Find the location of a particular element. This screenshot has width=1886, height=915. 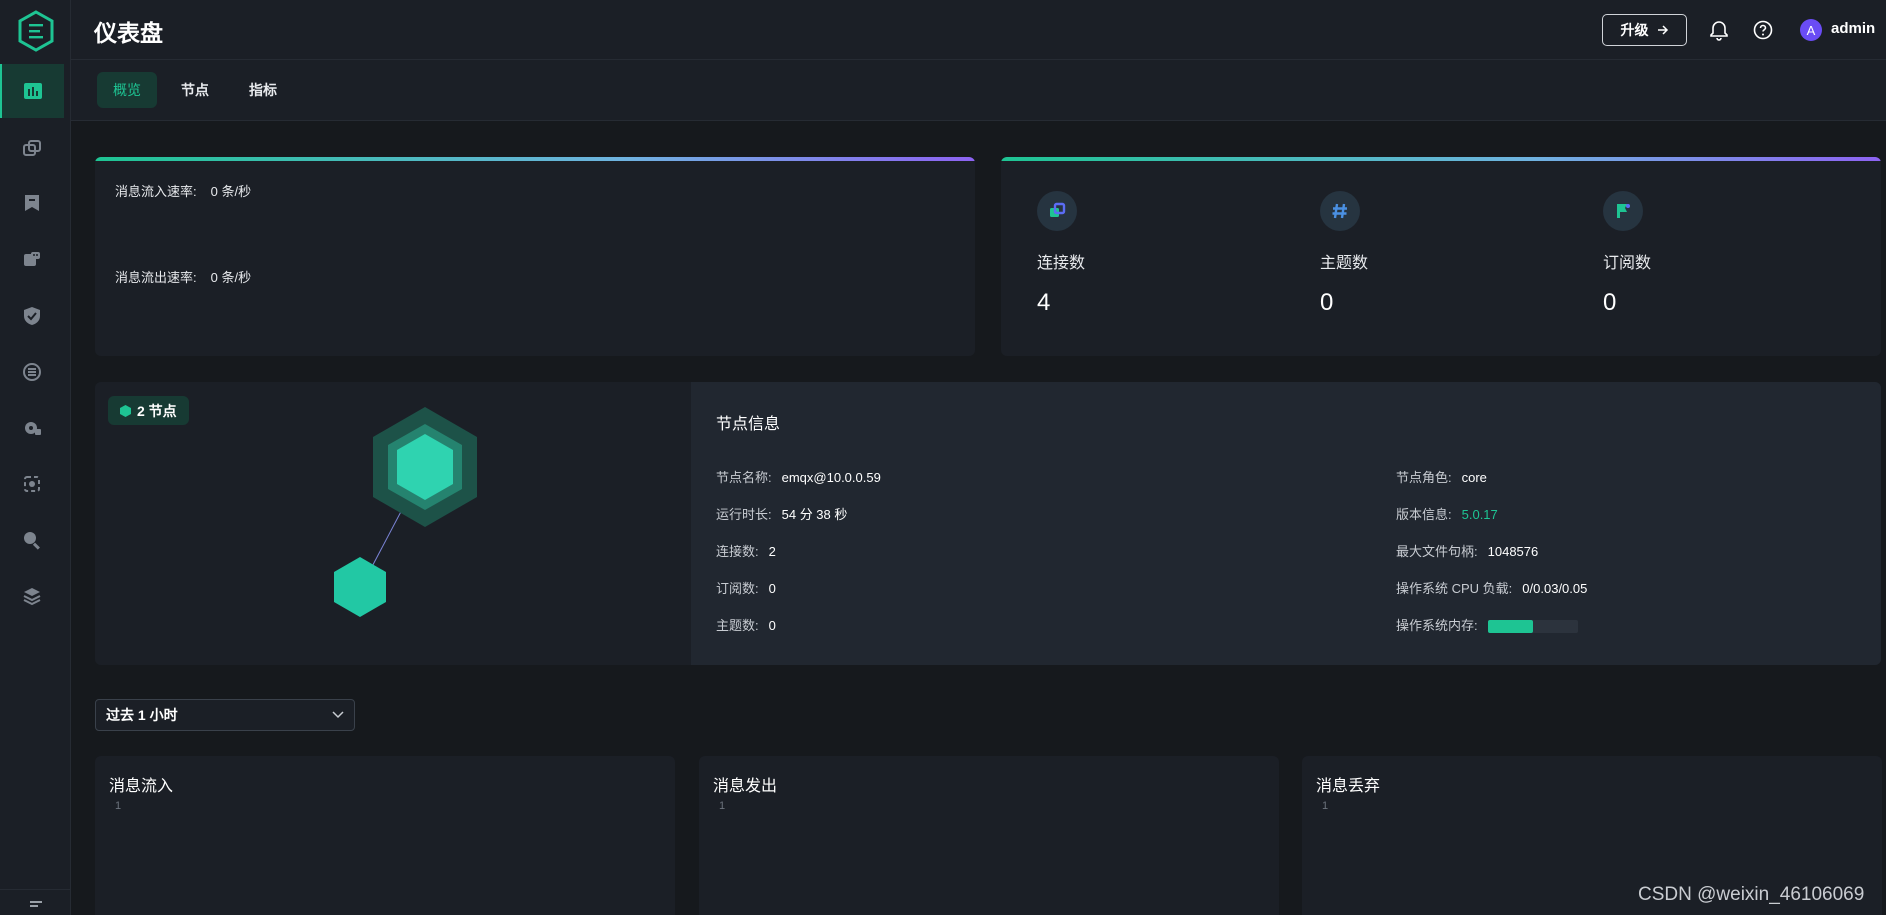

info-label: 最大文件句柄: is located at coordinates (1437, 551).